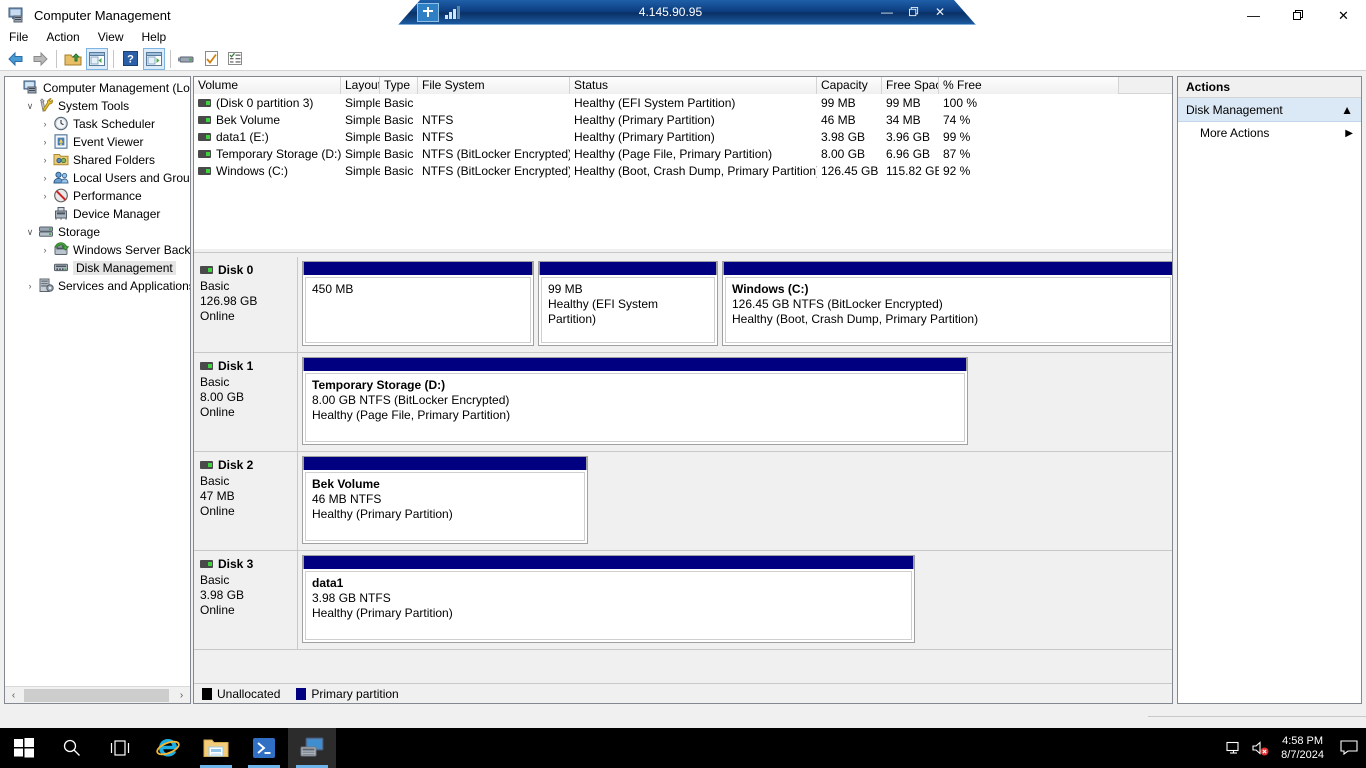 This screenshot has height=768, width=1366. Describe the element at coordinates (211, 59) in the screenshot. I see `properties-check-icon` at that location.